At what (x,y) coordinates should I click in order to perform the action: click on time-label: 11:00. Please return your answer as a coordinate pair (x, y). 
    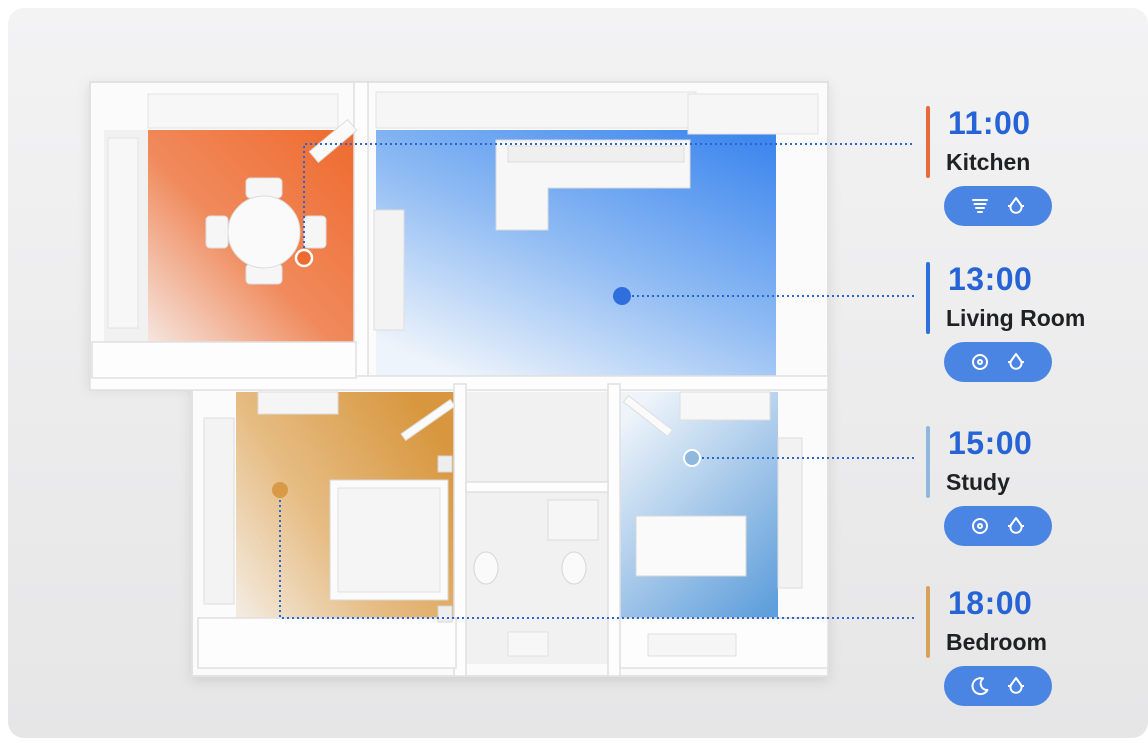
    Looking at the image, I should click on (989, 123).